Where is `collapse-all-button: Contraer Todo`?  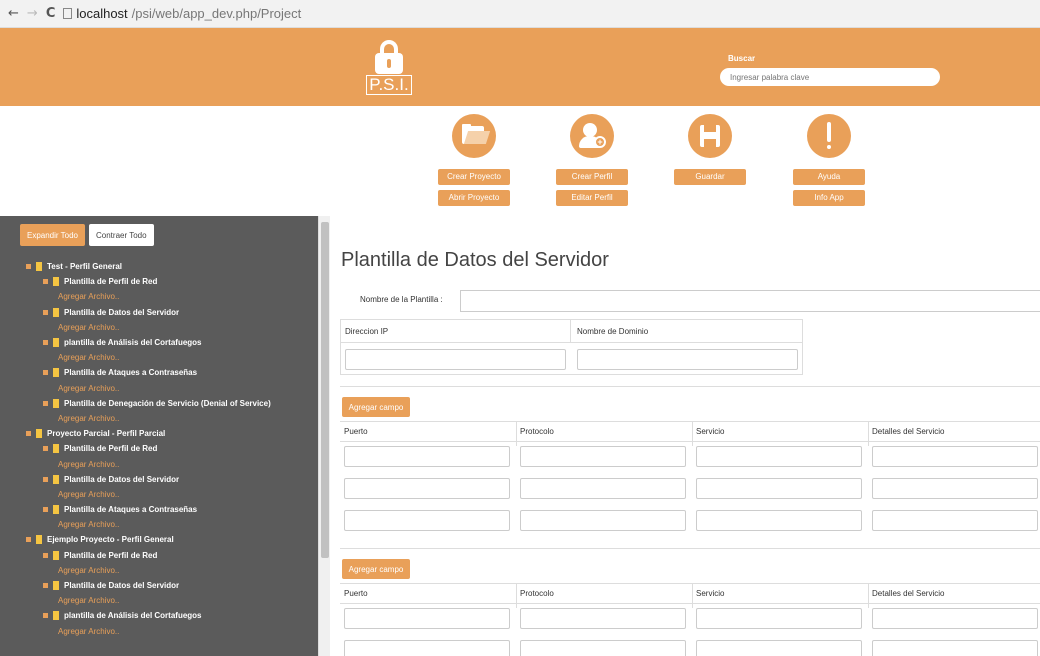
collapse-all-button: Contraer Todo is located at coordinates (121, 235).